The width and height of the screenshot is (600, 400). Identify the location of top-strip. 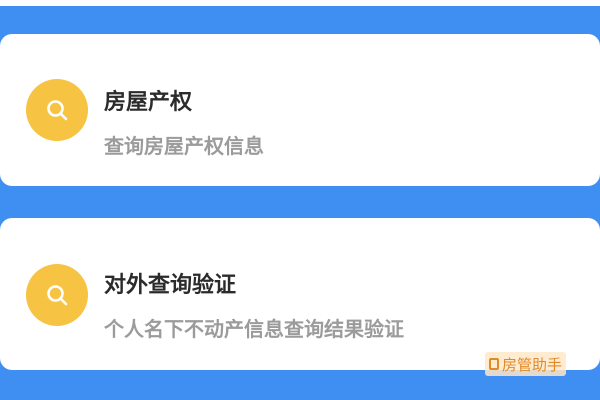
(300, 3).